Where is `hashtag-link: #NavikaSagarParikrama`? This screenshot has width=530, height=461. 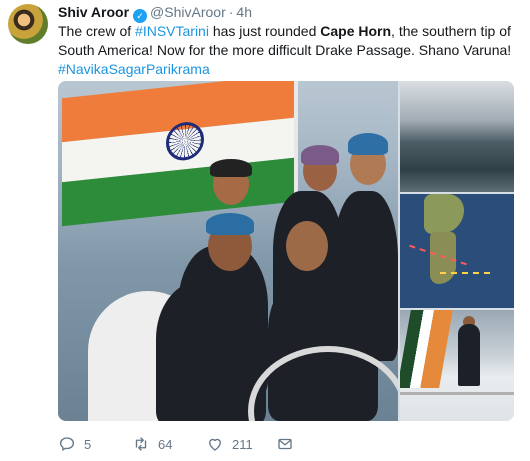 hashtag-link: #NavikaSagarParikrama is located at coordinates (134, 69).